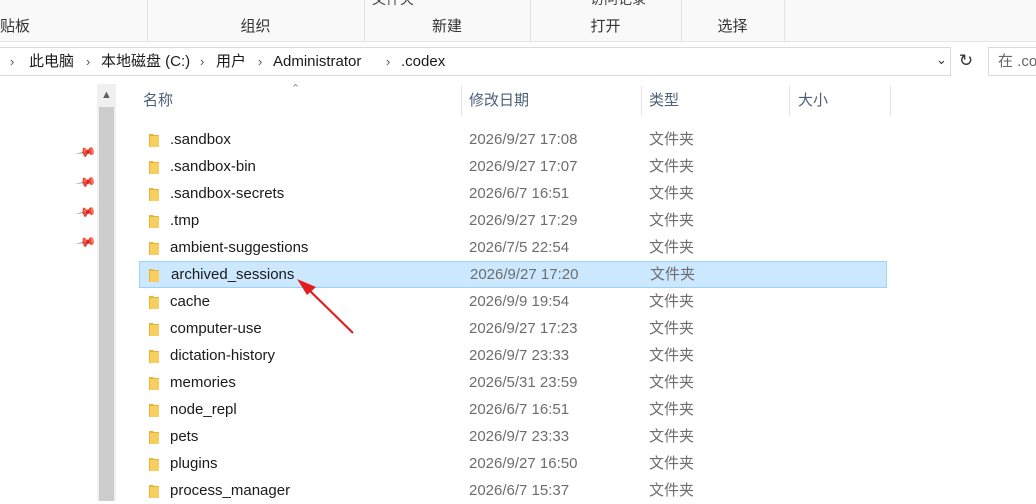 This screenshot has width=1036, height=504. What do you see at coordinates (223, 355) in the screenshot?
I see `file-name: dictation-history` at bounding box center [223, 355].